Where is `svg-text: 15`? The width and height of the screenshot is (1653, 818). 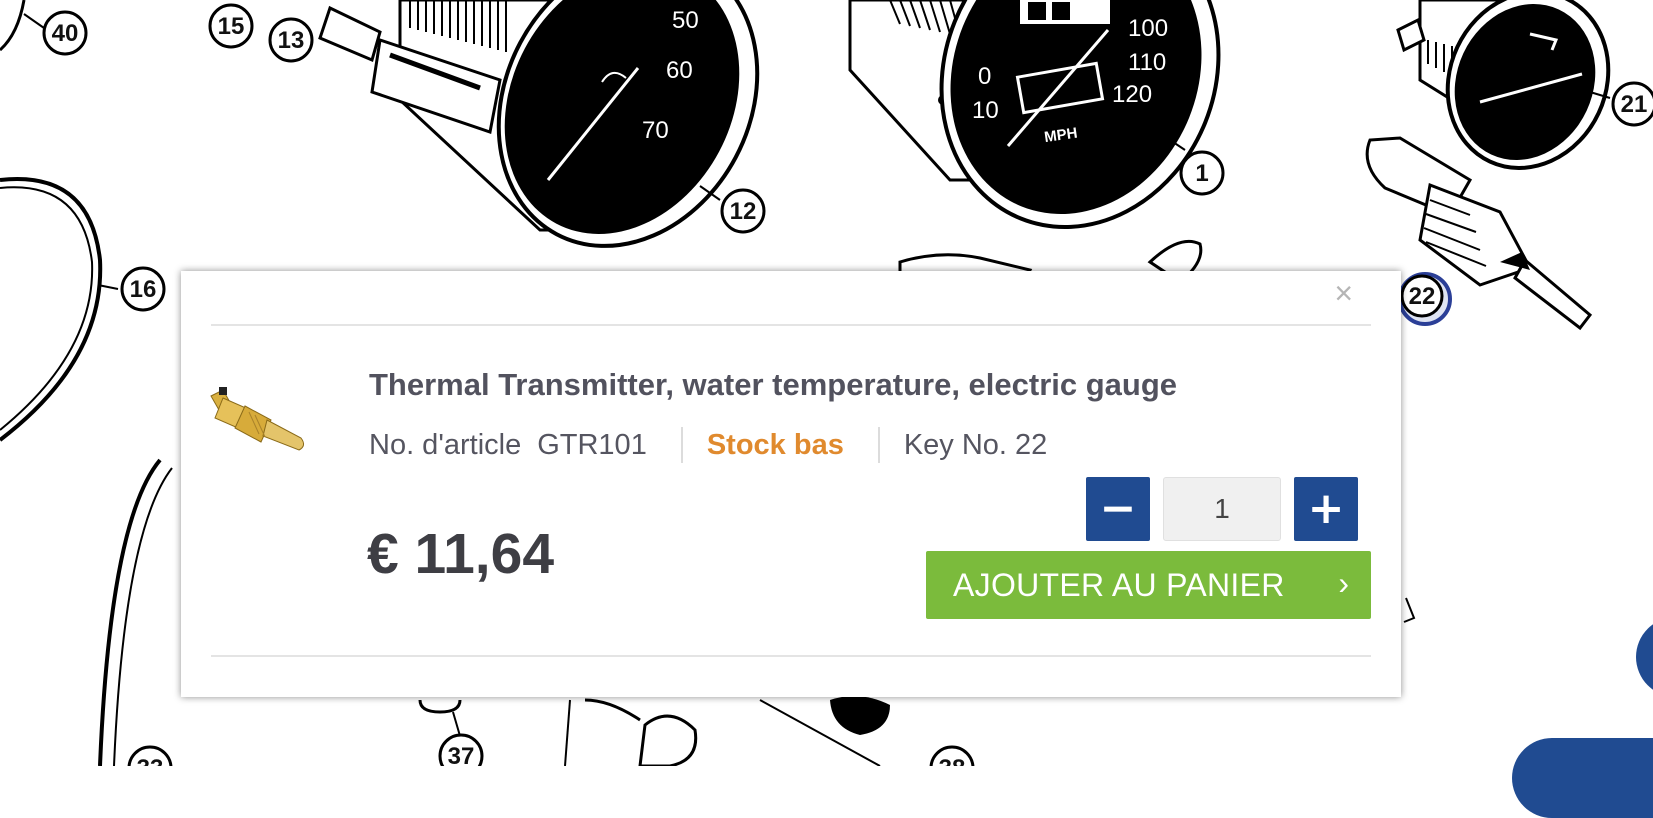 svg-text: 15 is located at coordinates (231, 26).